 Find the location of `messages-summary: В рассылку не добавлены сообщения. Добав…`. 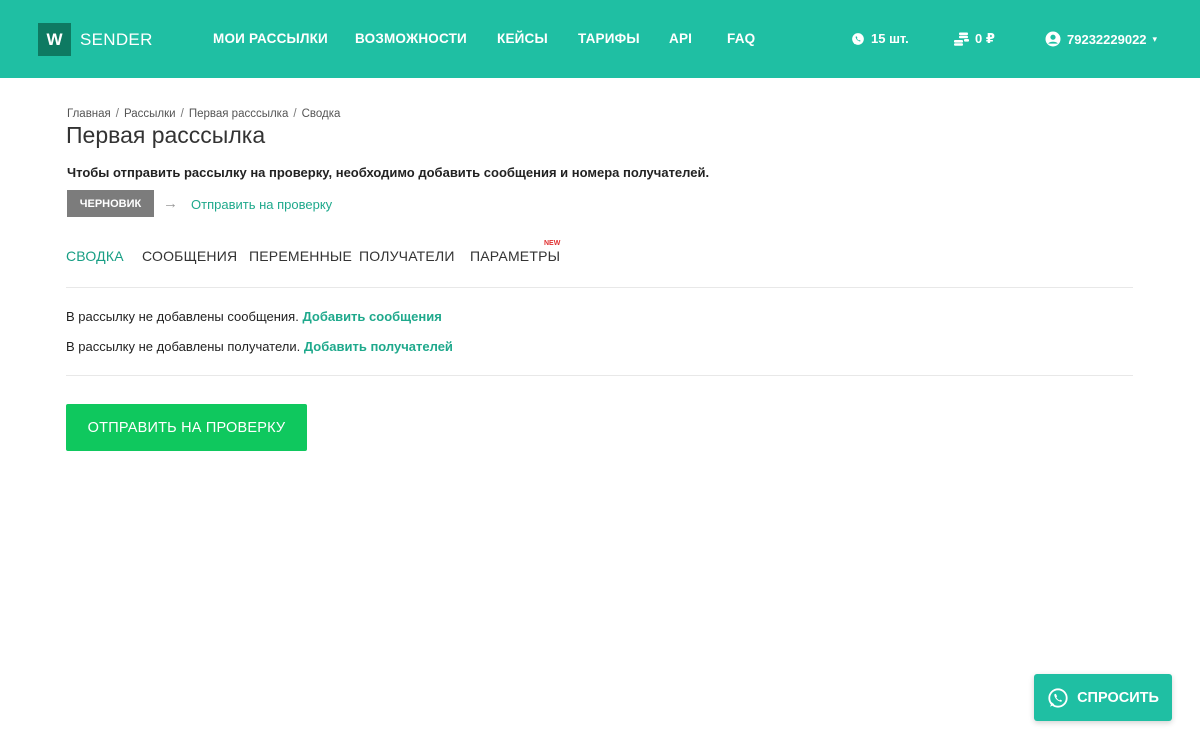

messages-summary: В рассылку не добавлены сообщения. Добав… is located at coordinates (254, 316).